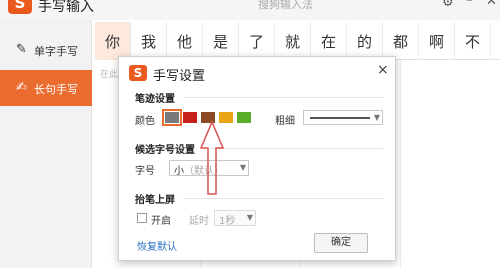 The width and height of the screenshot is (500, 268). Describe the element at coordinates (329, 41) in the screenshot. I see `candidate-item: 在` at that location.